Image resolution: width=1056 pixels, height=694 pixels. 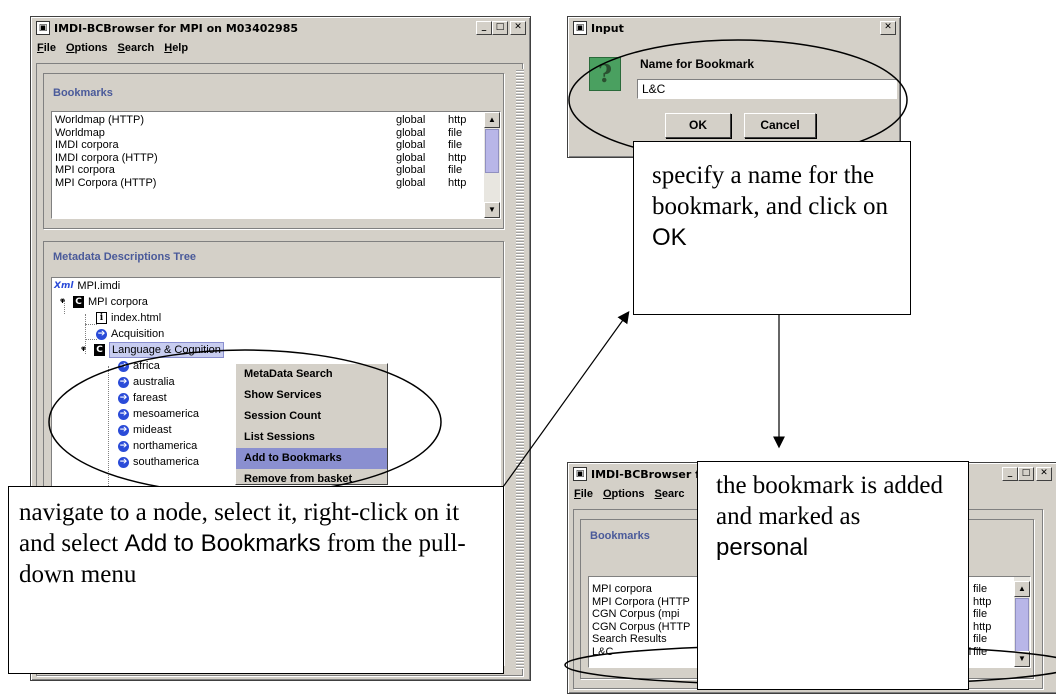 What do you see at coordinates (245, 422) in the screenshot?
I see `ellipse-context-menu` at bounding box center [245, 422].